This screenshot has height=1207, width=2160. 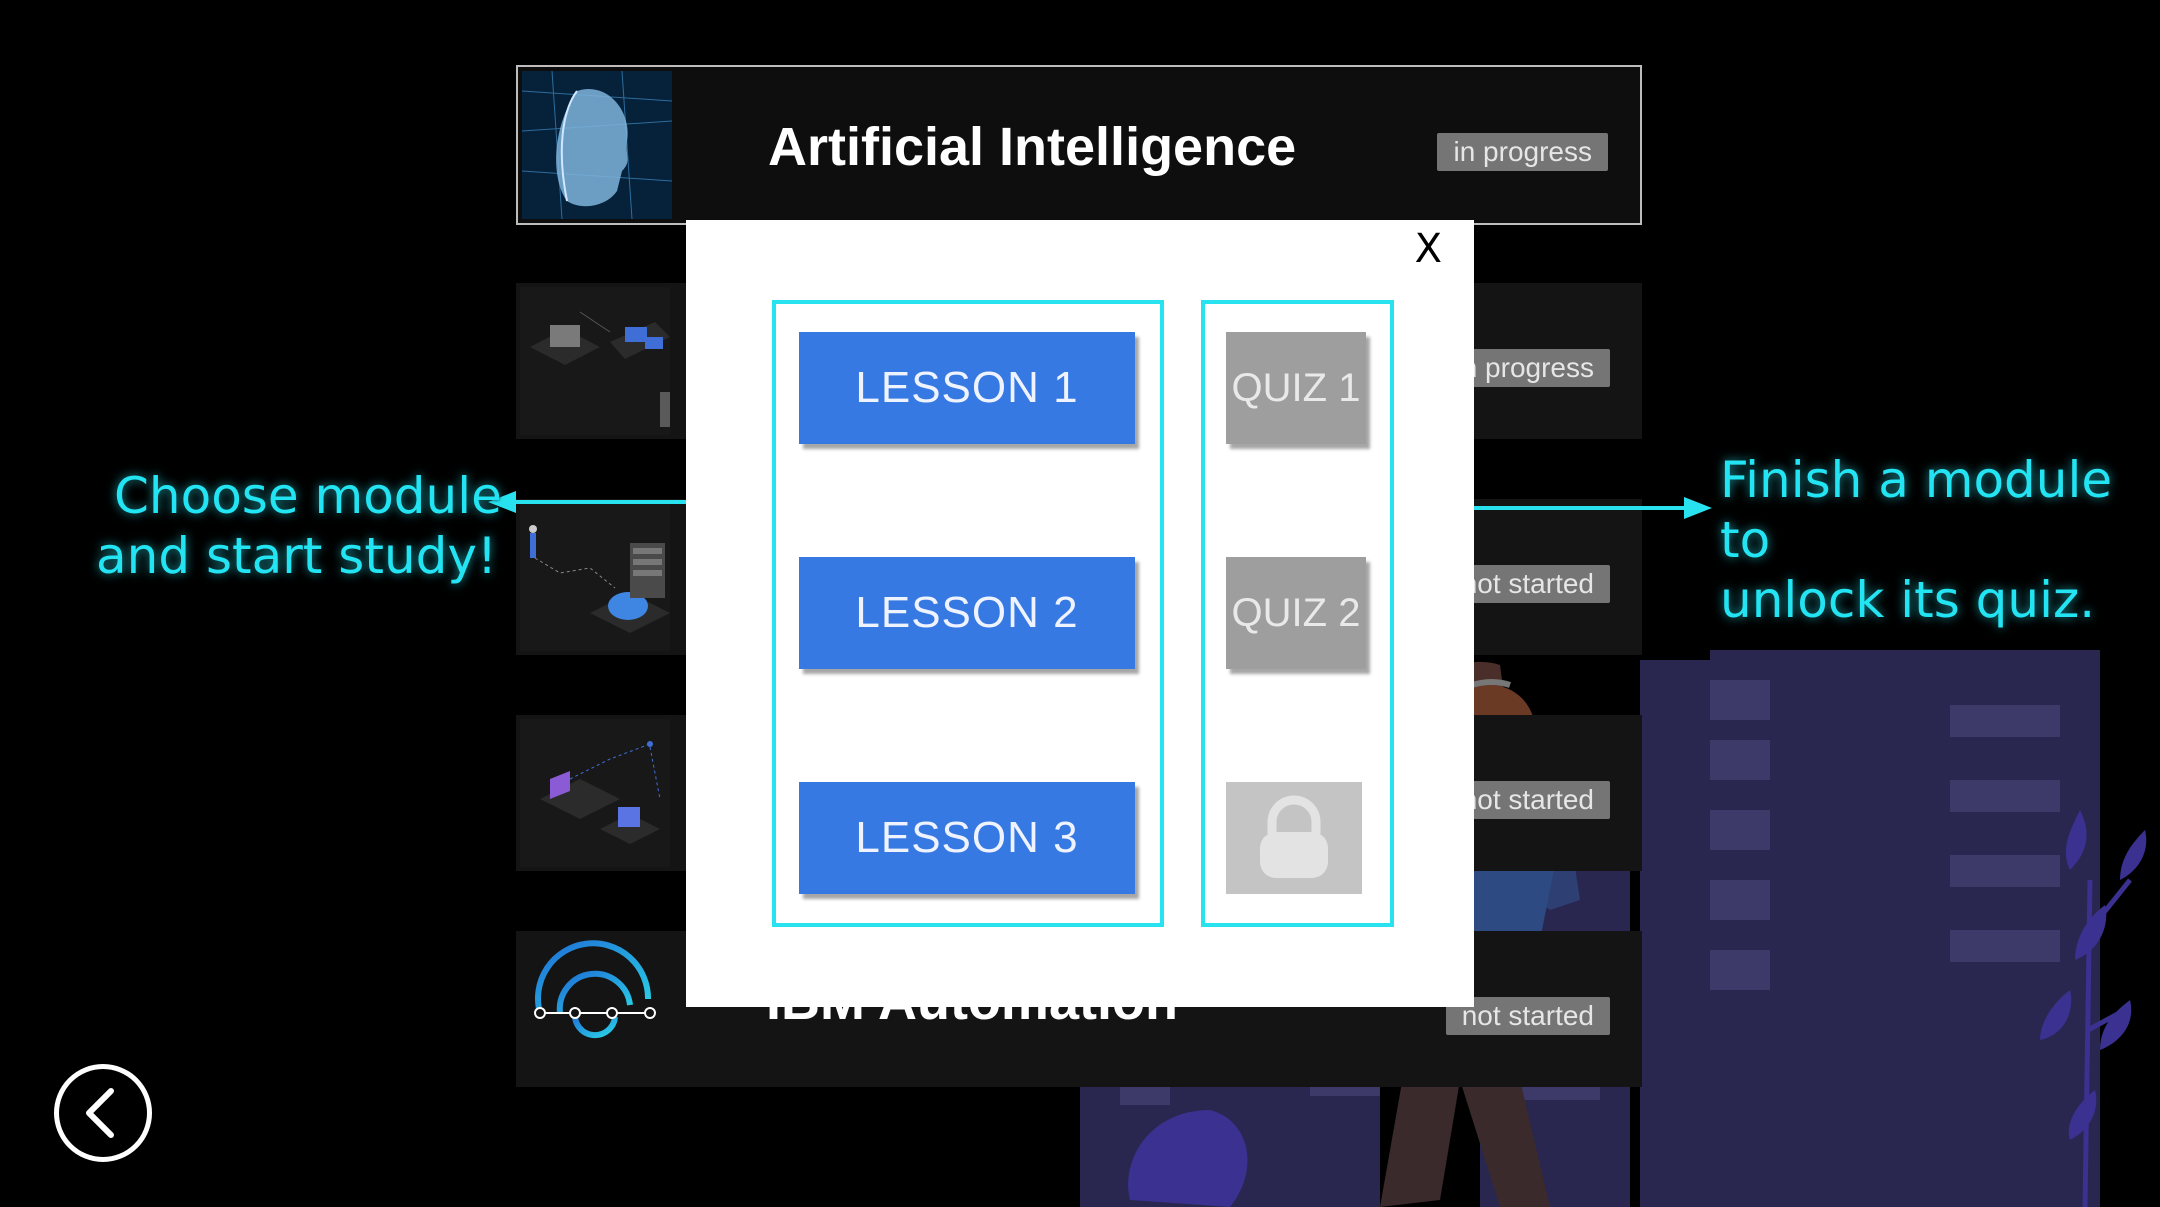 What do you see at coordinates (1296, 388) in the screenshot?
I see `quiz-1-button: QUIZ 1` at bounding box center [1296, 388].